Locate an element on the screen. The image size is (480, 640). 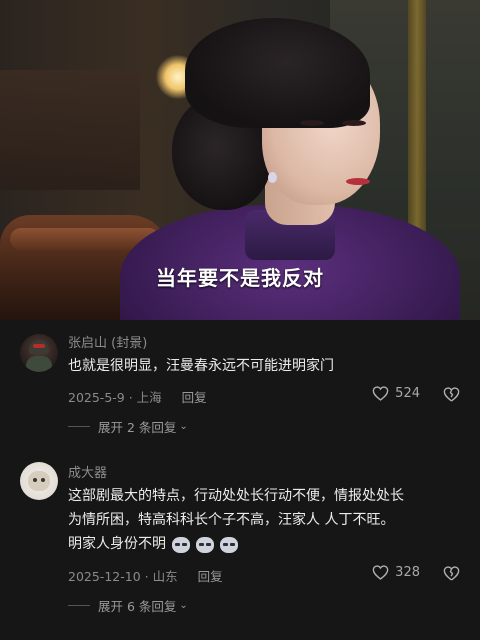
hair is located at coordinates (277, 73).